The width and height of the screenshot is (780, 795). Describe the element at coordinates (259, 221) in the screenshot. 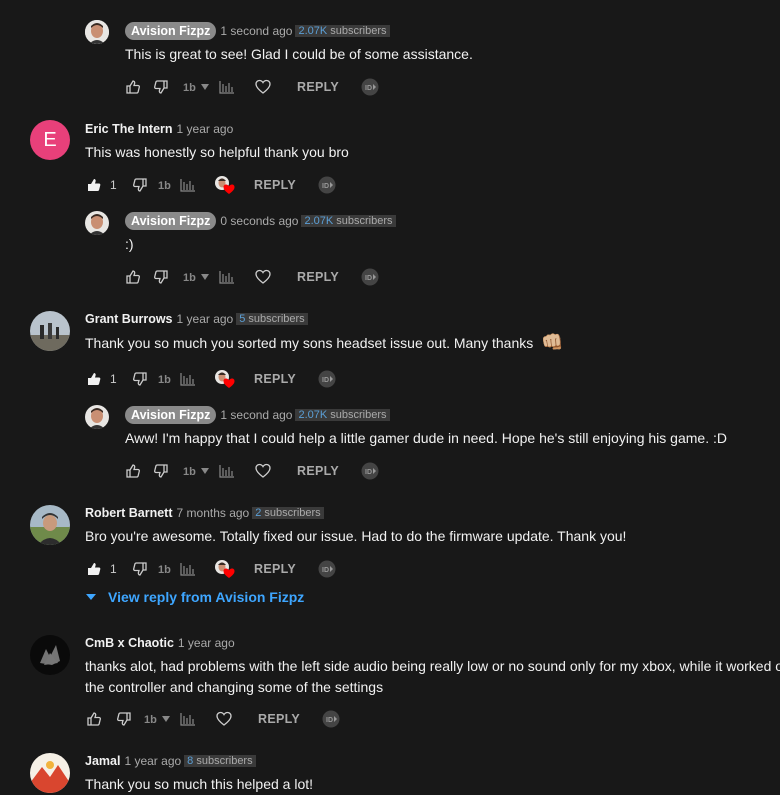

I see `timestamp: 0 seconds ago` at that location.